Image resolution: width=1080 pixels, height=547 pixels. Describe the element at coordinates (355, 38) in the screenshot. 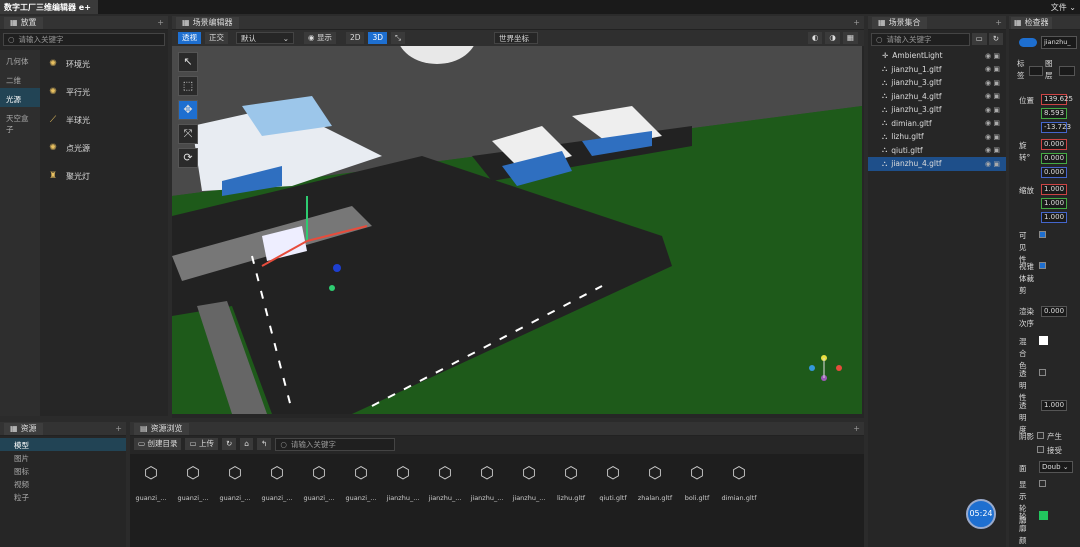

I see `mode-2d-button: 2D` at that location.